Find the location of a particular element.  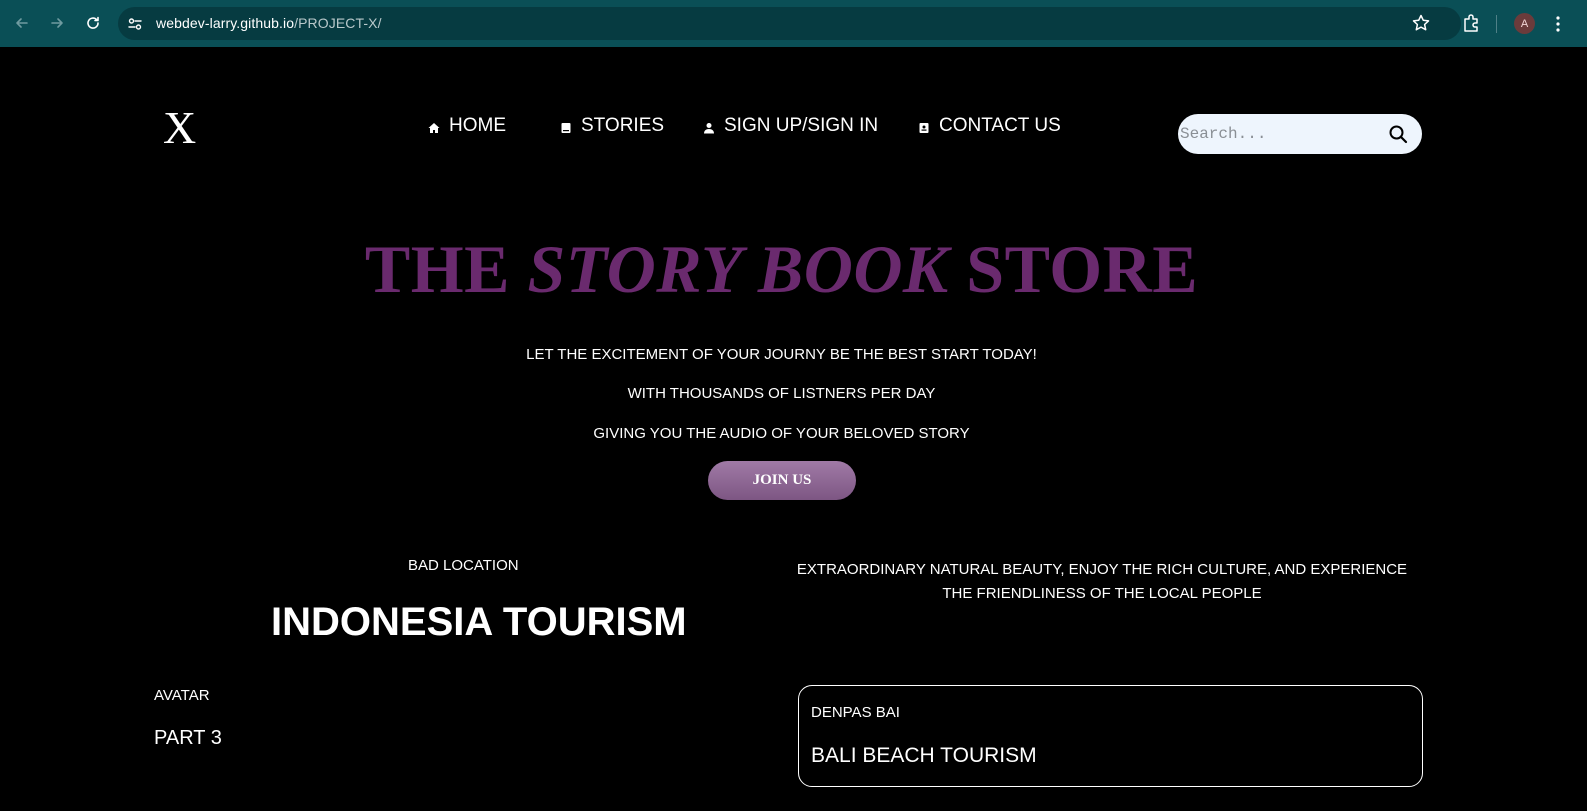

bookmark-star-icon is located at coordinates (1421, 23).